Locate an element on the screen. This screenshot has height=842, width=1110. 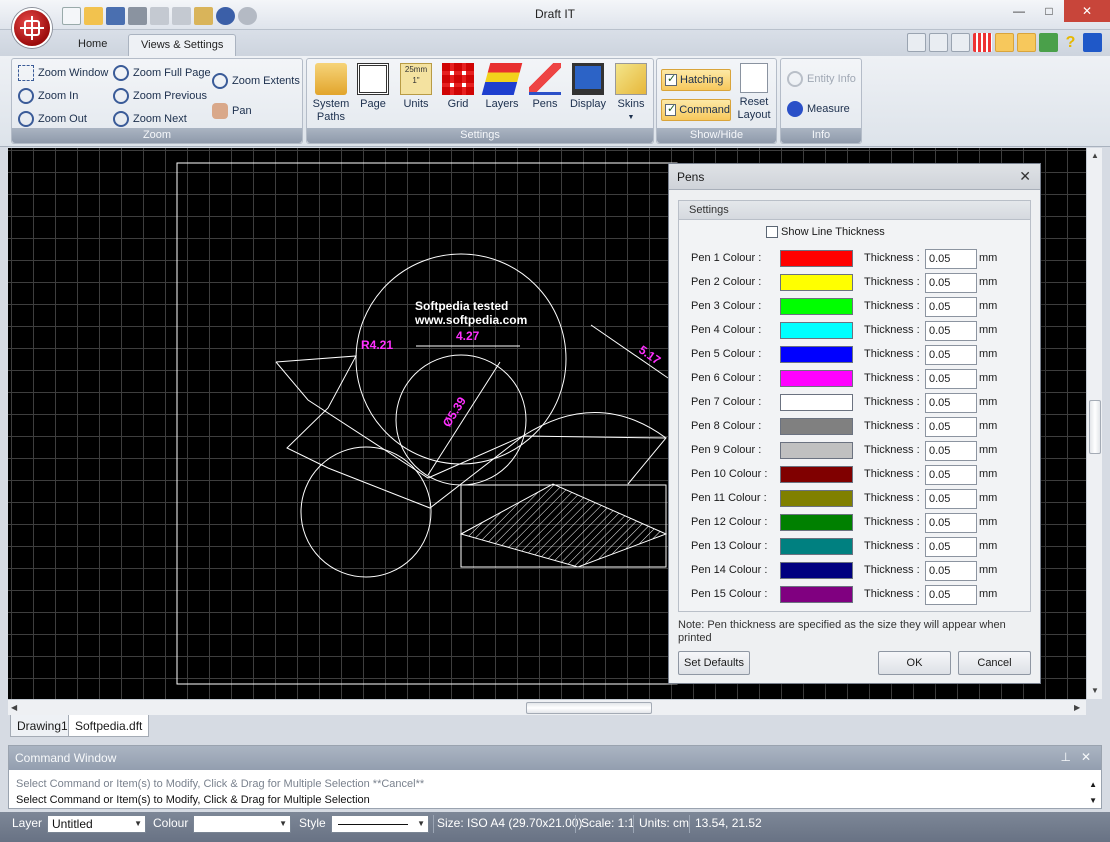
colour-select: ▼ is located at coordinates (242, 824).